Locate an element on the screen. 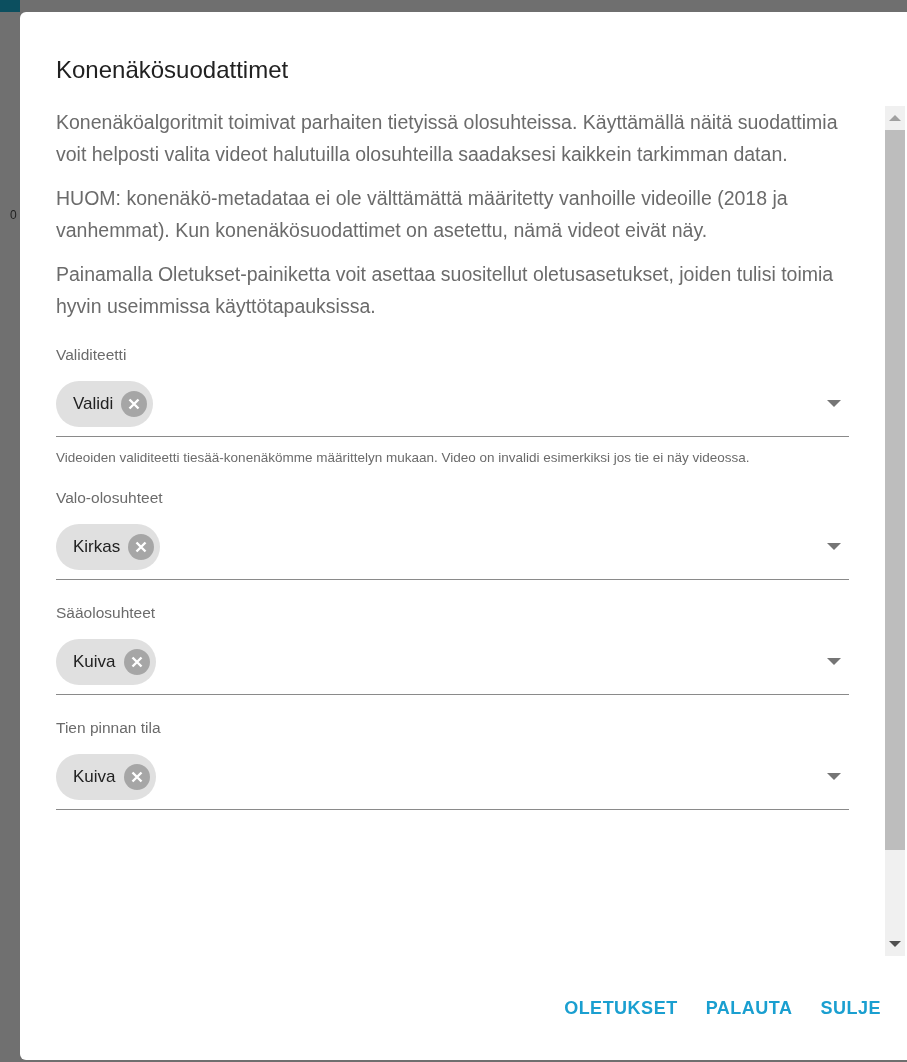  paragraph: Painamalla Oletukset-painiketta voit asettaa suositellut oletusasetukset, joiden tulisi toimia hyvin useimmissa käyttötapauksissa. is located at coordinates (445, 290).